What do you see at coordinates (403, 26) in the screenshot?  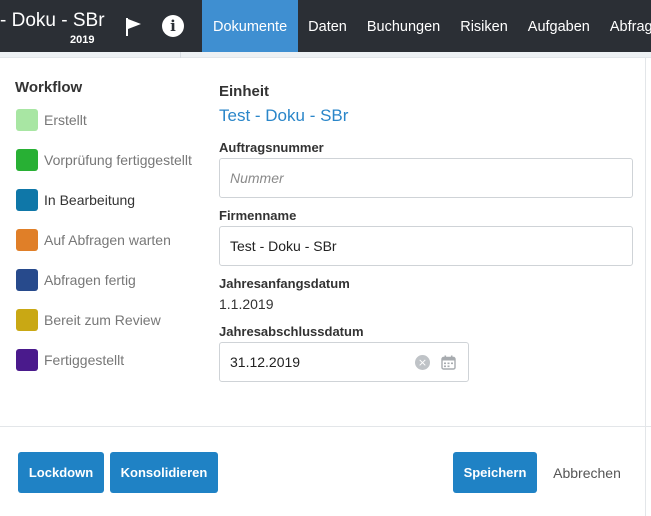 I see `nav-item-buchungen: Buchungen` at bounding box center [403, 26].